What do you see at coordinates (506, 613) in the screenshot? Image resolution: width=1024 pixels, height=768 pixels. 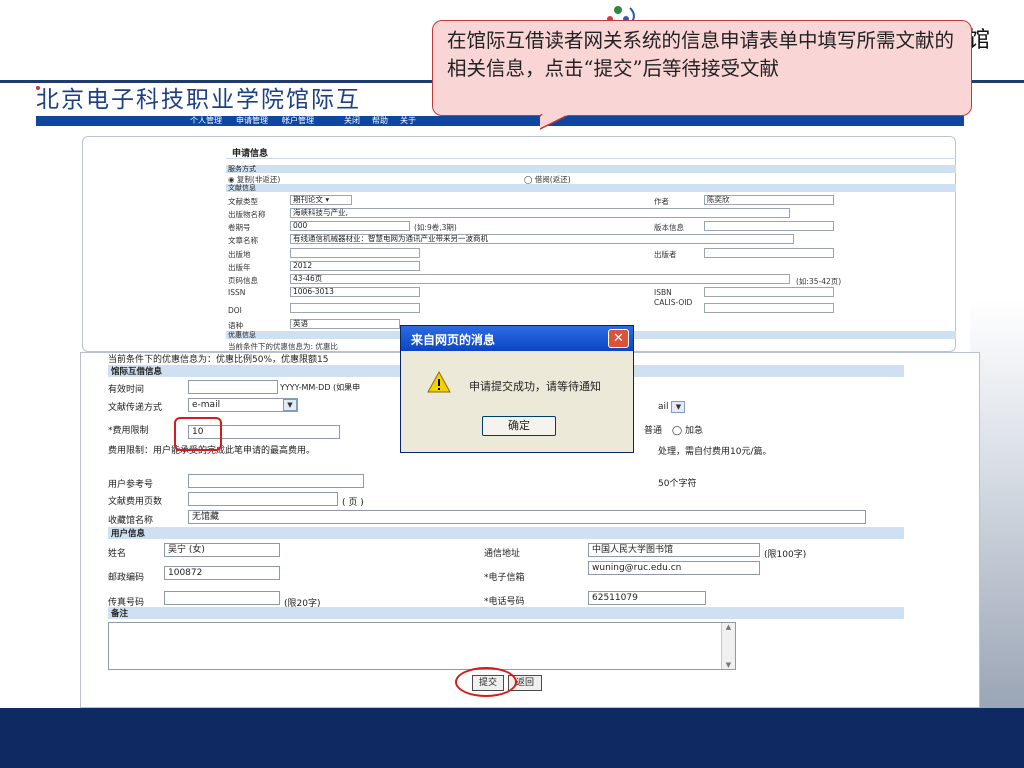 I see `remarks-header: 备注` at bounding box center [506, 613].